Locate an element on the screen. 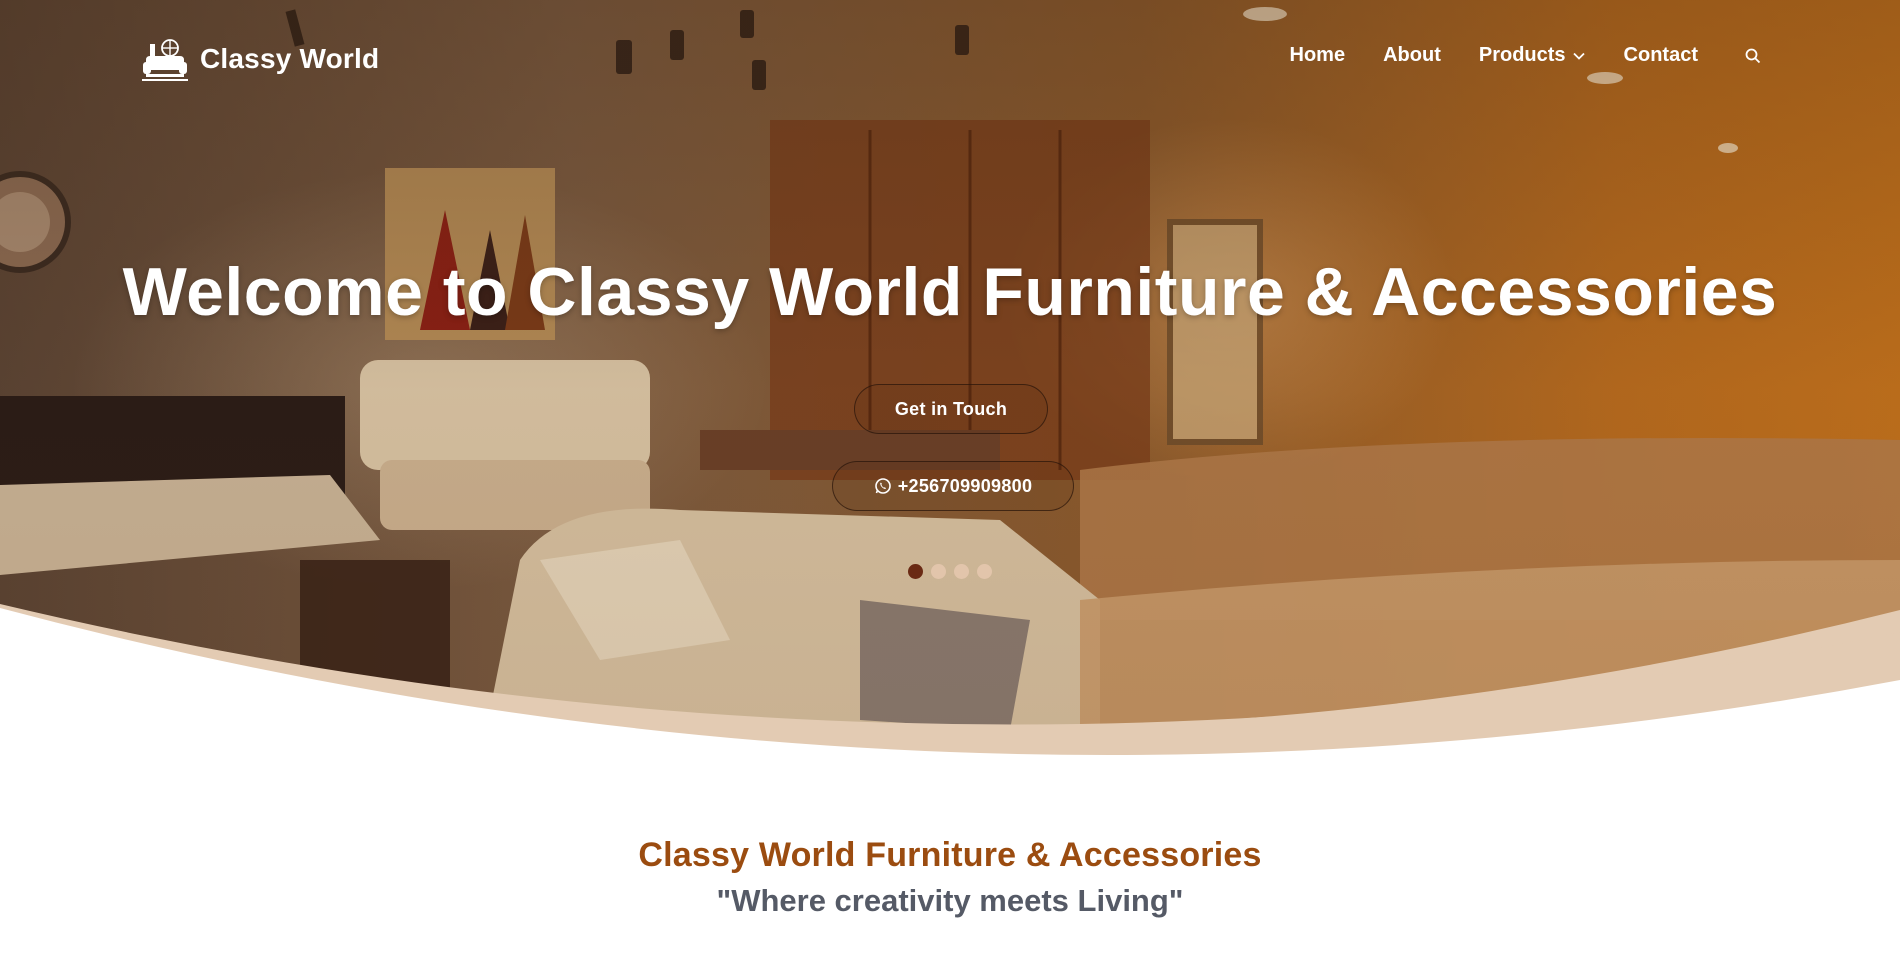 The height and width of the screenshot is (971, 1900). get-in-touch-label: Get in Touch is located at coordinates (951, 408).